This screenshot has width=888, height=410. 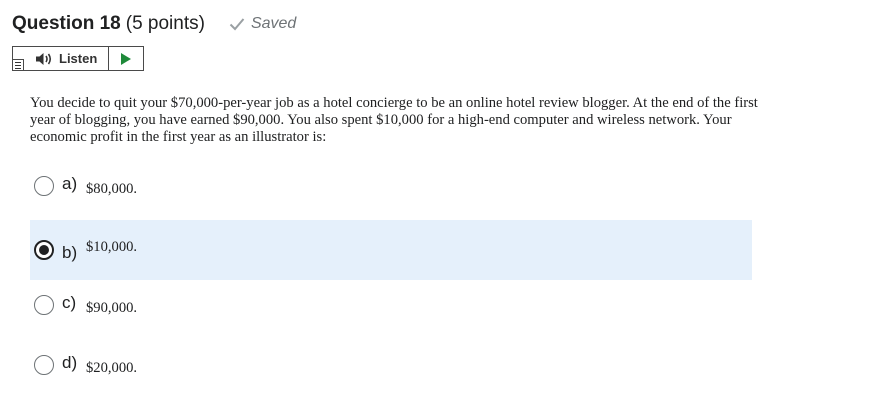 I want to click on option-d: d) $20,000., so click(x=391, y=365).